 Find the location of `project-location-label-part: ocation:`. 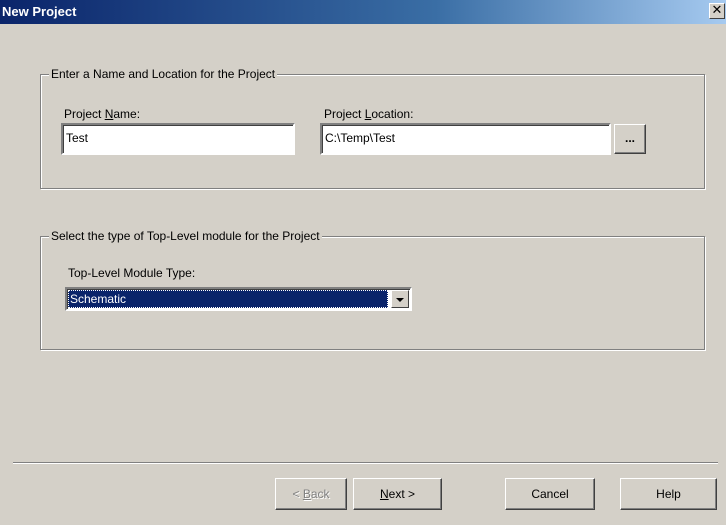

project-location-label-part: ocation: is located at coordinates (392, 114).